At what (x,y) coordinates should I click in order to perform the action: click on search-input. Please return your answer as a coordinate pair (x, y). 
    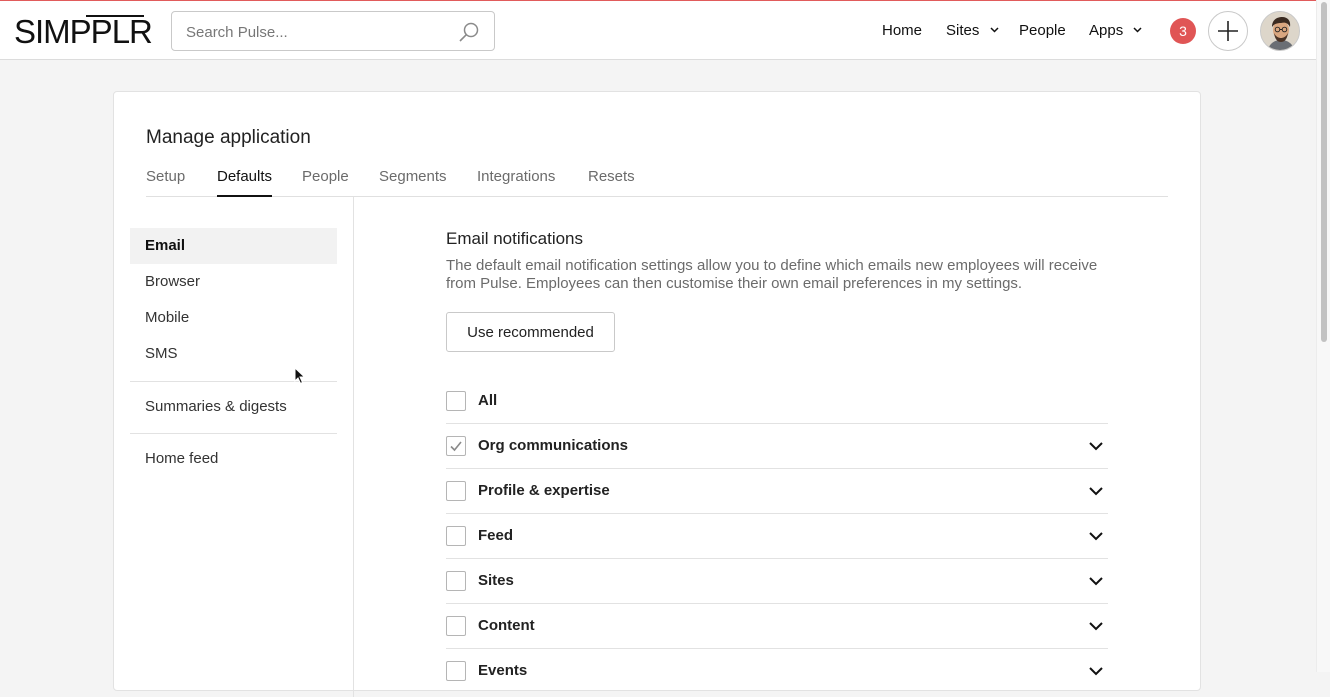
    Looking at the image, I should click on (316, 32).